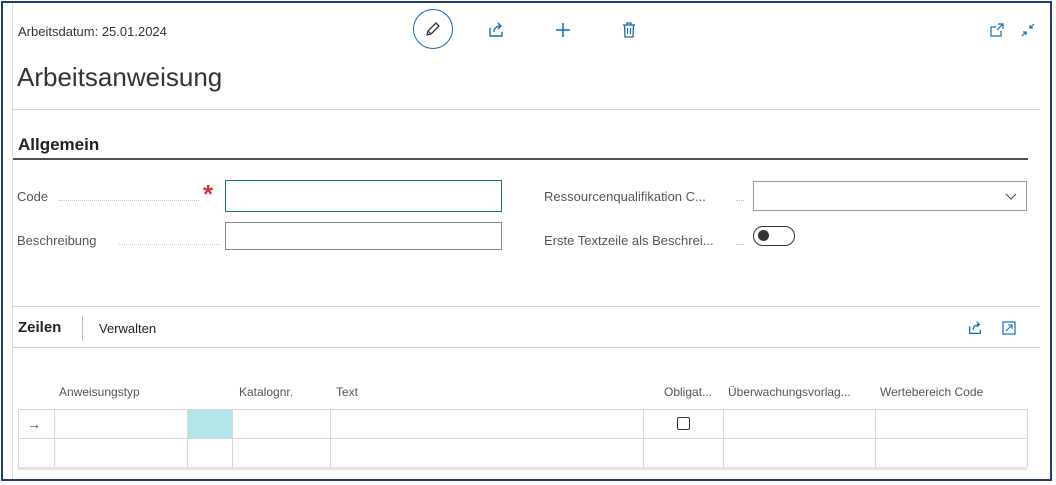 This screenshot has width=1056, height=485. I want to click on work-date: Arbeitsdatum: 25.01.2024, so click(92, 31).